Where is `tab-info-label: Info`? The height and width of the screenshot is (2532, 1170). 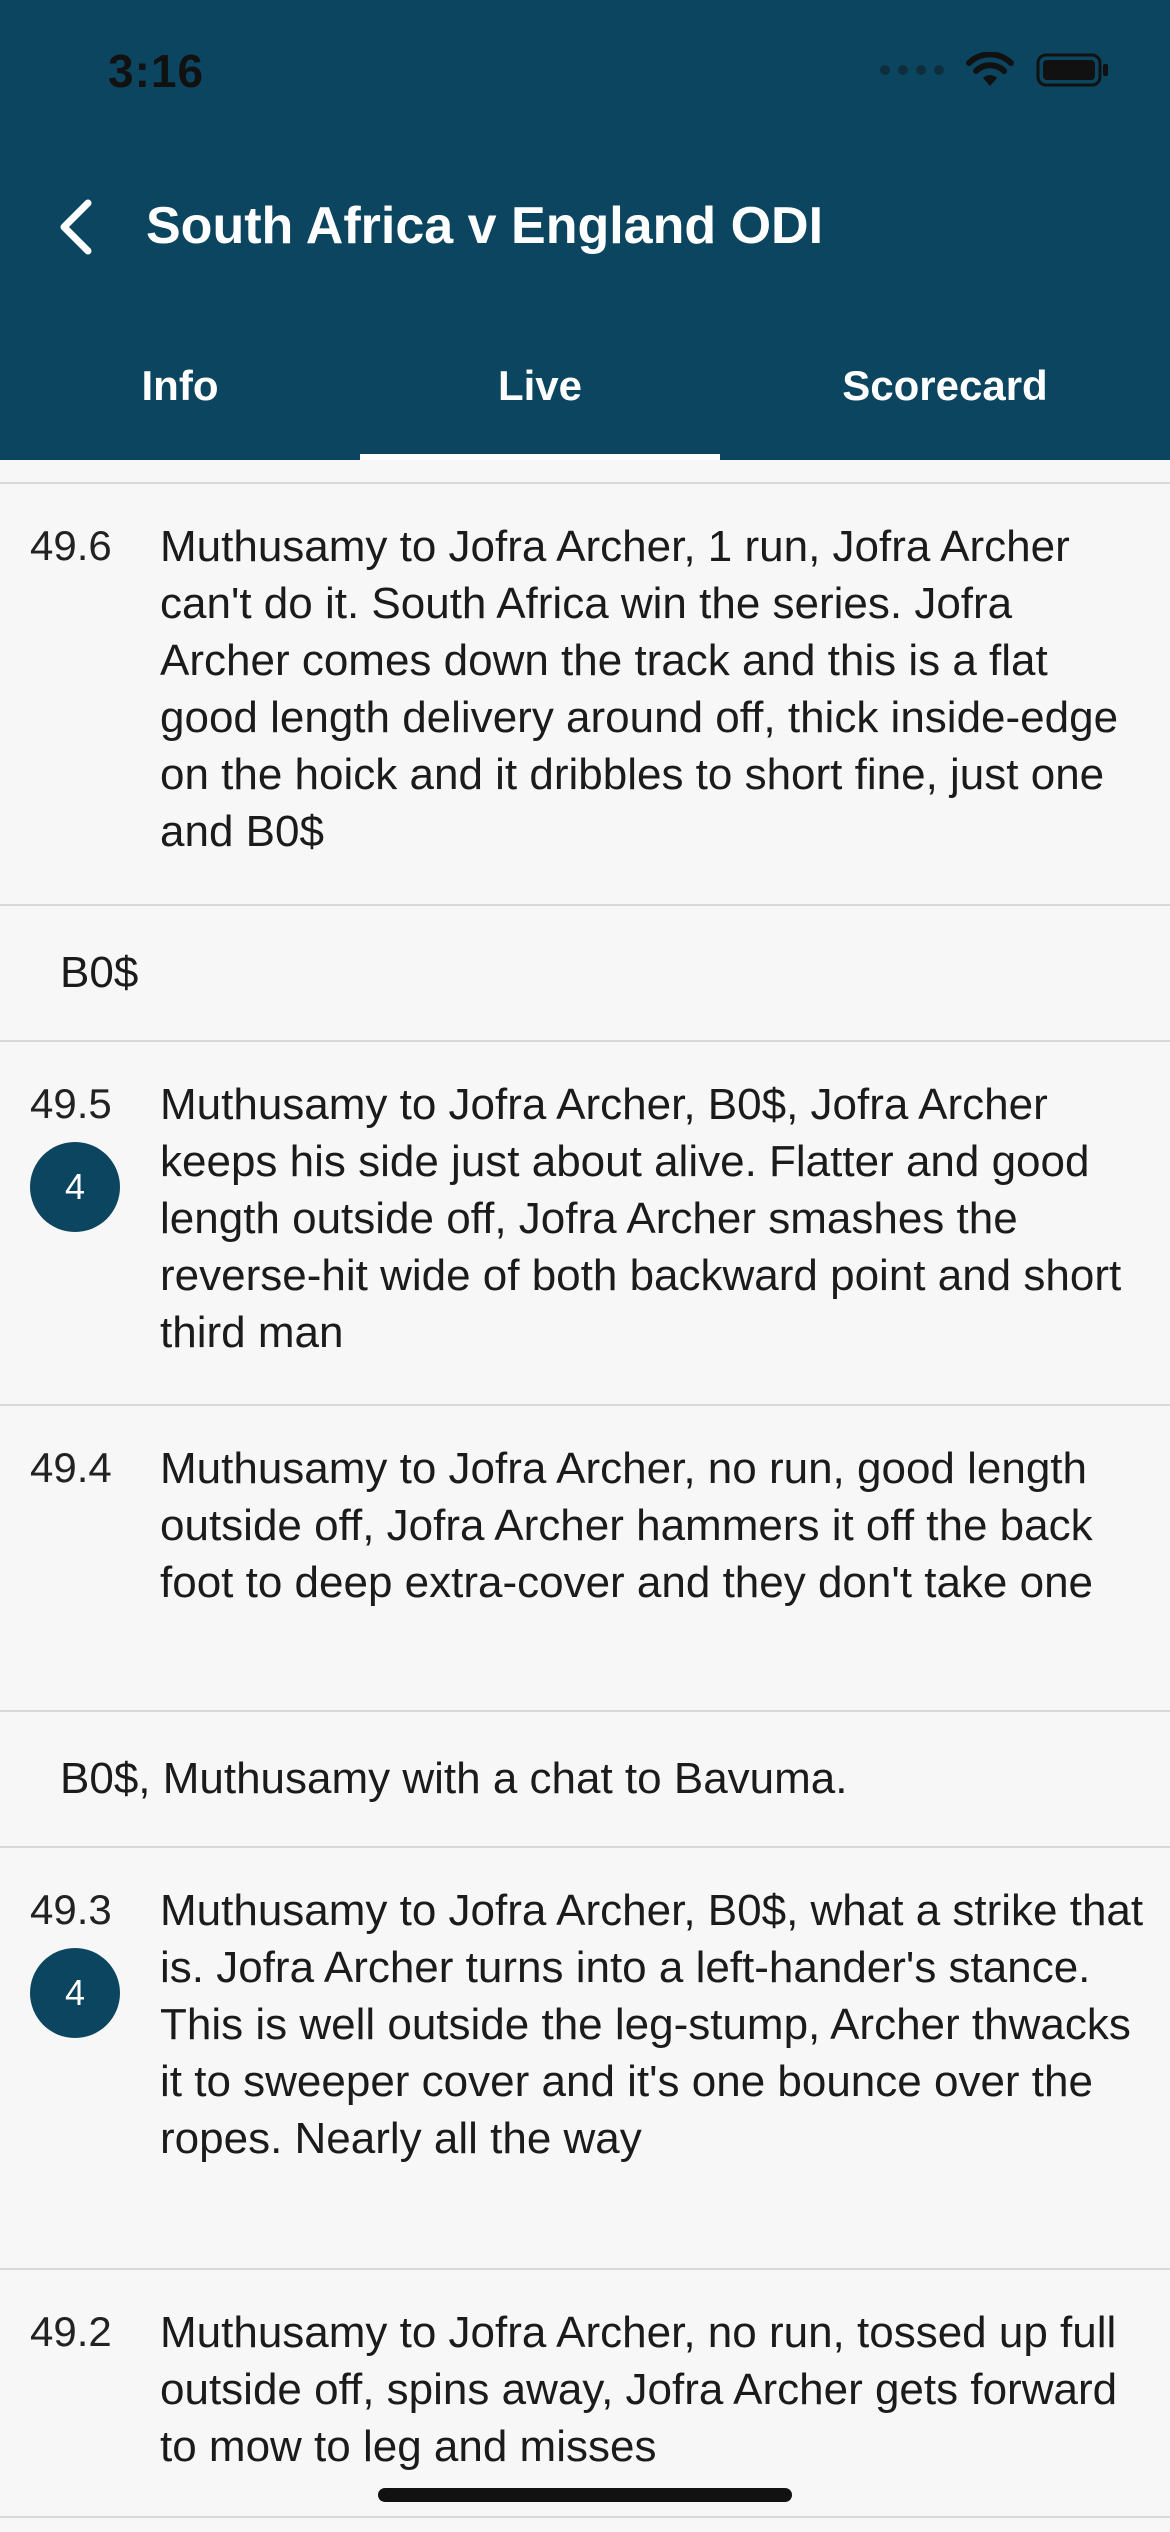
tab-info-label: Info is located at coordinates (180, 385).